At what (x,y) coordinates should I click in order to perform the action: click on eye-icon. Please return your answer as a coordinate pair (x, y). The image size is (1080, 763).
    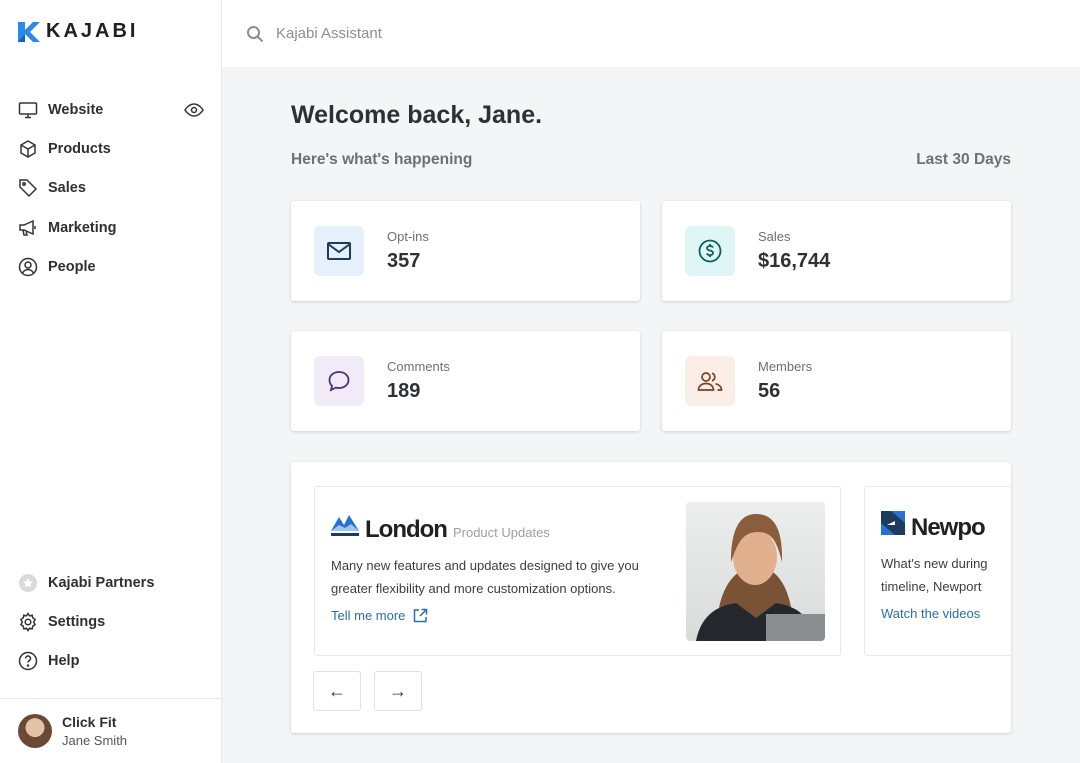
    Looking at the image, I should click on (194, 110).